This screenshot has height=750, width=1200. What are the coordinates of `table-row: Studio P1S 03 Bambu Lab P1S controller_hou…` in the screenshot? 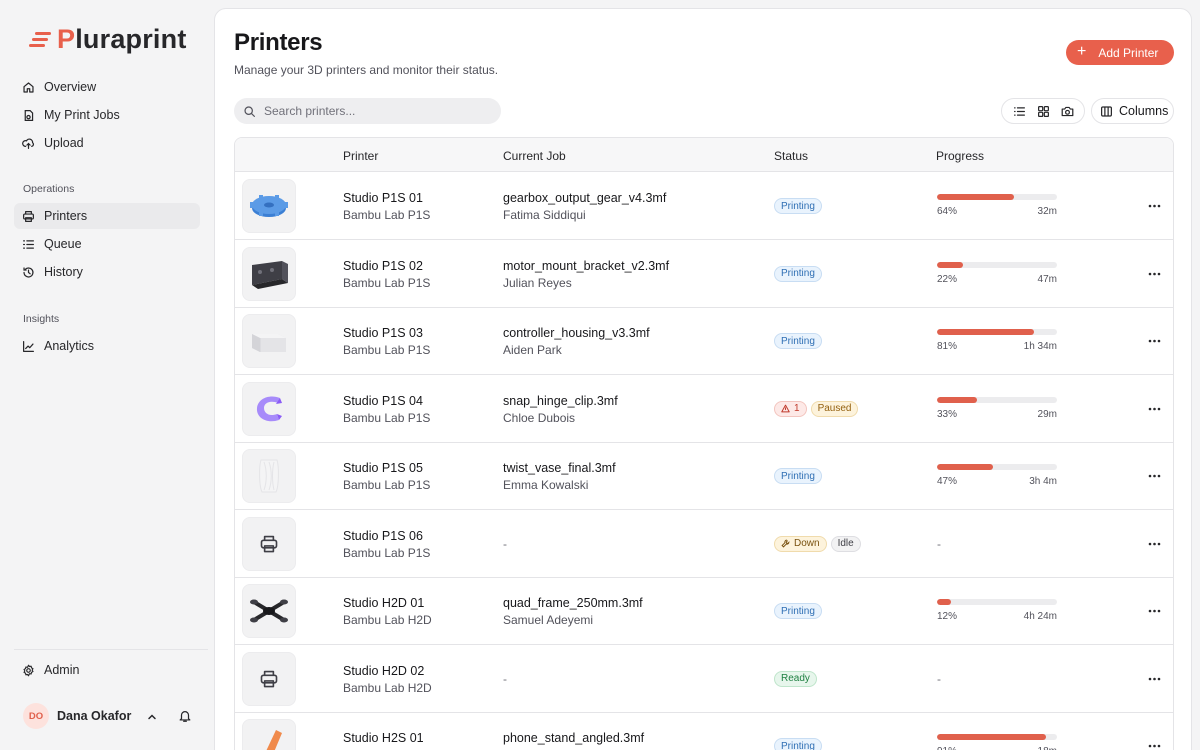 It's located at (704, 341).